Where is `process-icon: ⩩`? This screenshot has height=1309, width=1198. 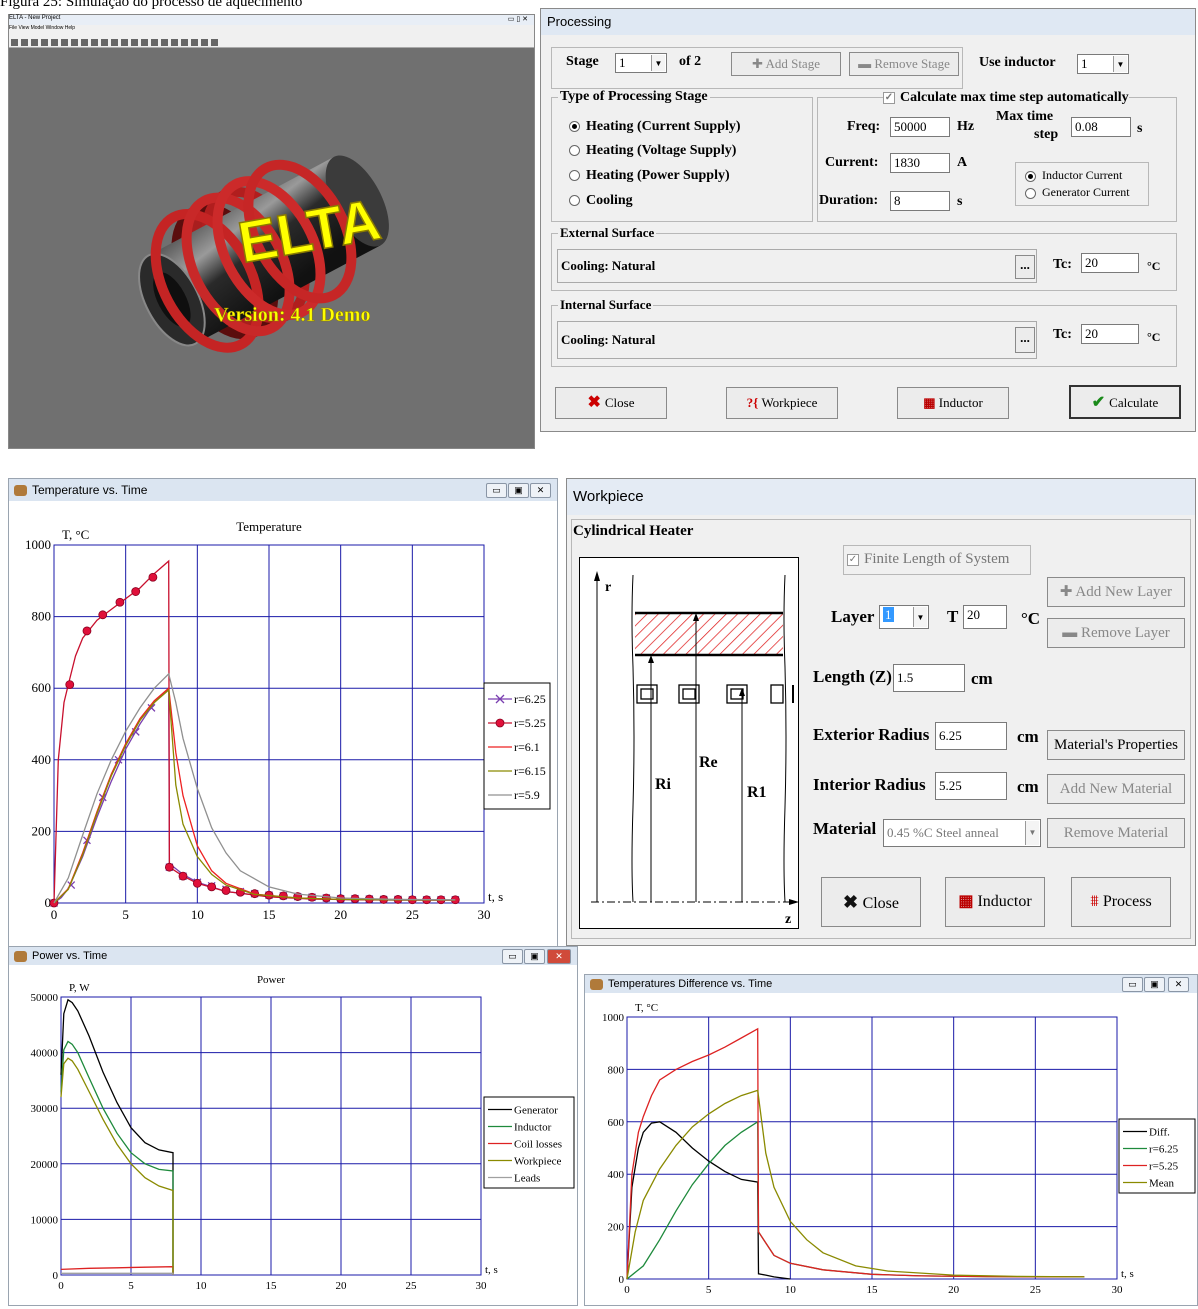 process-icon: ⩩ is located at coordinates (1096, 901).